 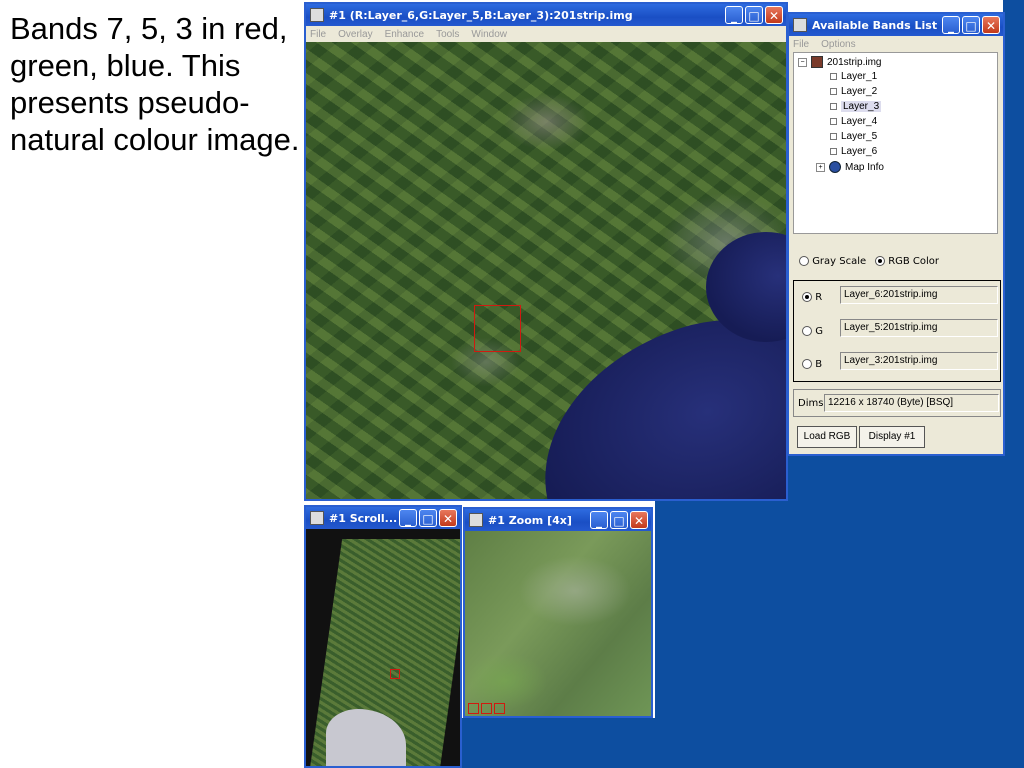 I want to click on tree-root: − 201strip.img, so click(x=839, y=62).